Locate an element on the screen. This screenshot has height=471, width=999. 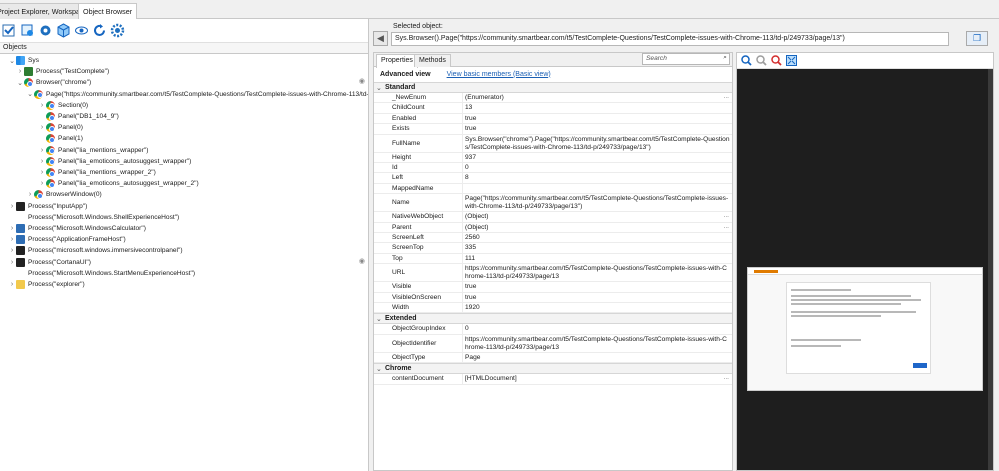
back-button: ◀ is located at coordinates (380, 38).